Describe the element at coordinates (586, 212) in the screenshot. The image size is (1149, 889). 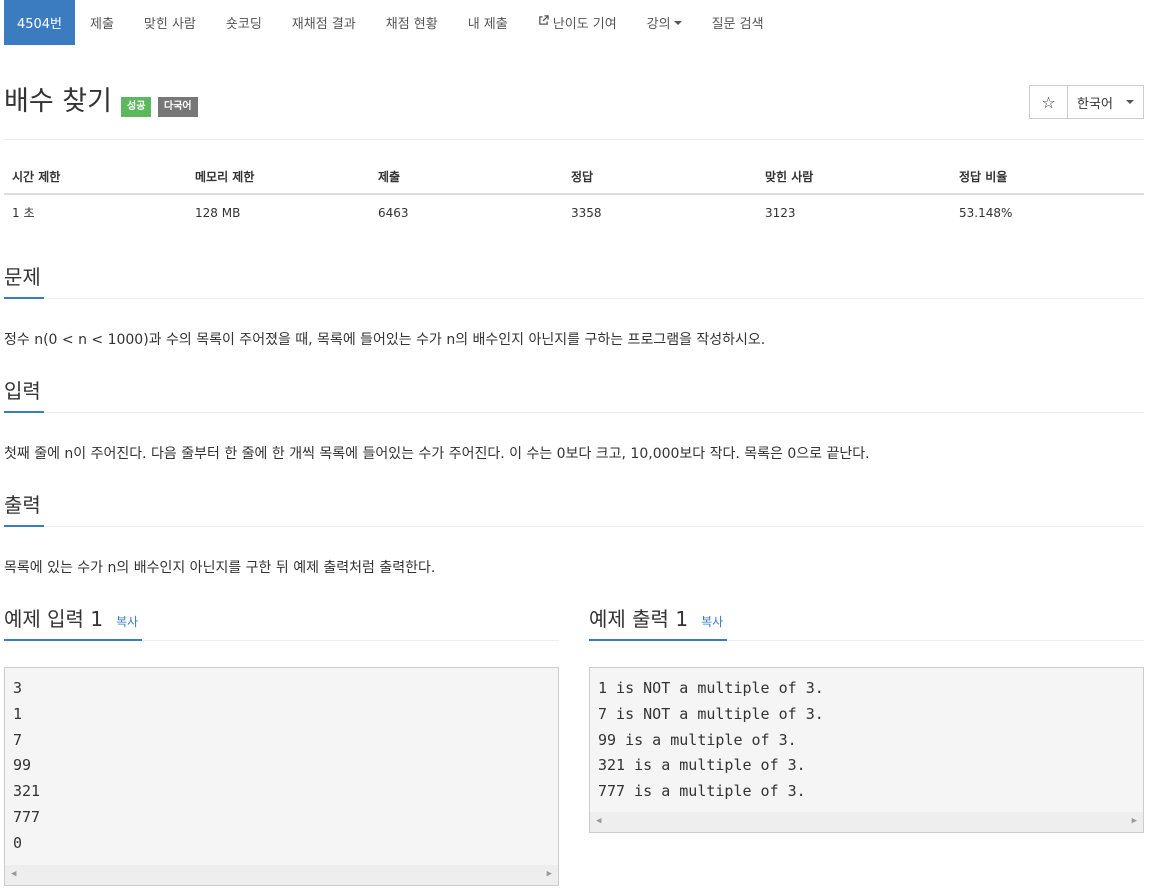
I see `value-accepted: 3358` at that location.